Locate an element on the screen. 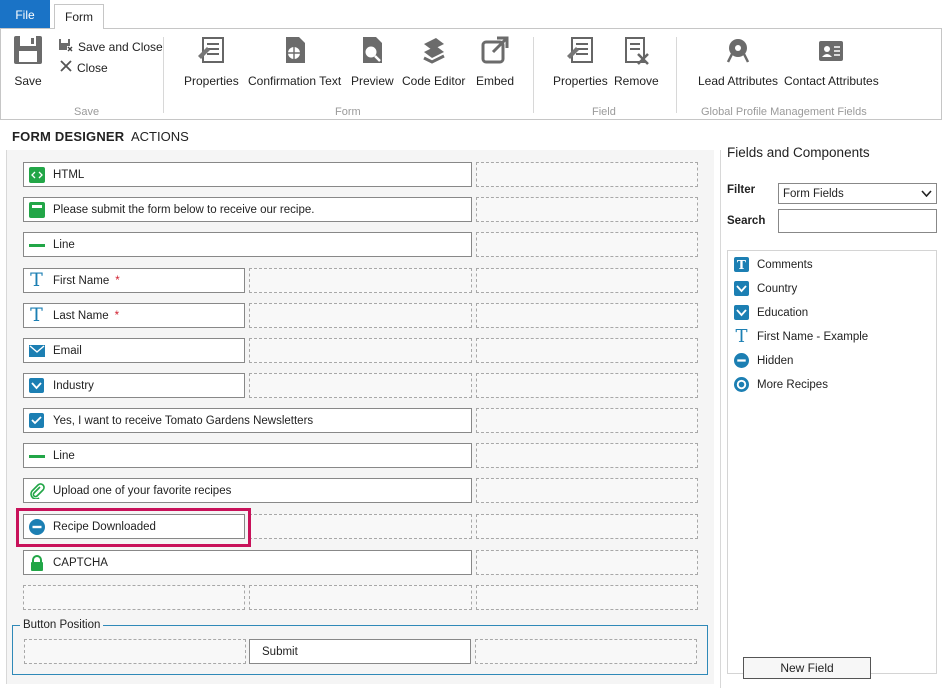  button-slot-left is located at coordinates (135, 651).